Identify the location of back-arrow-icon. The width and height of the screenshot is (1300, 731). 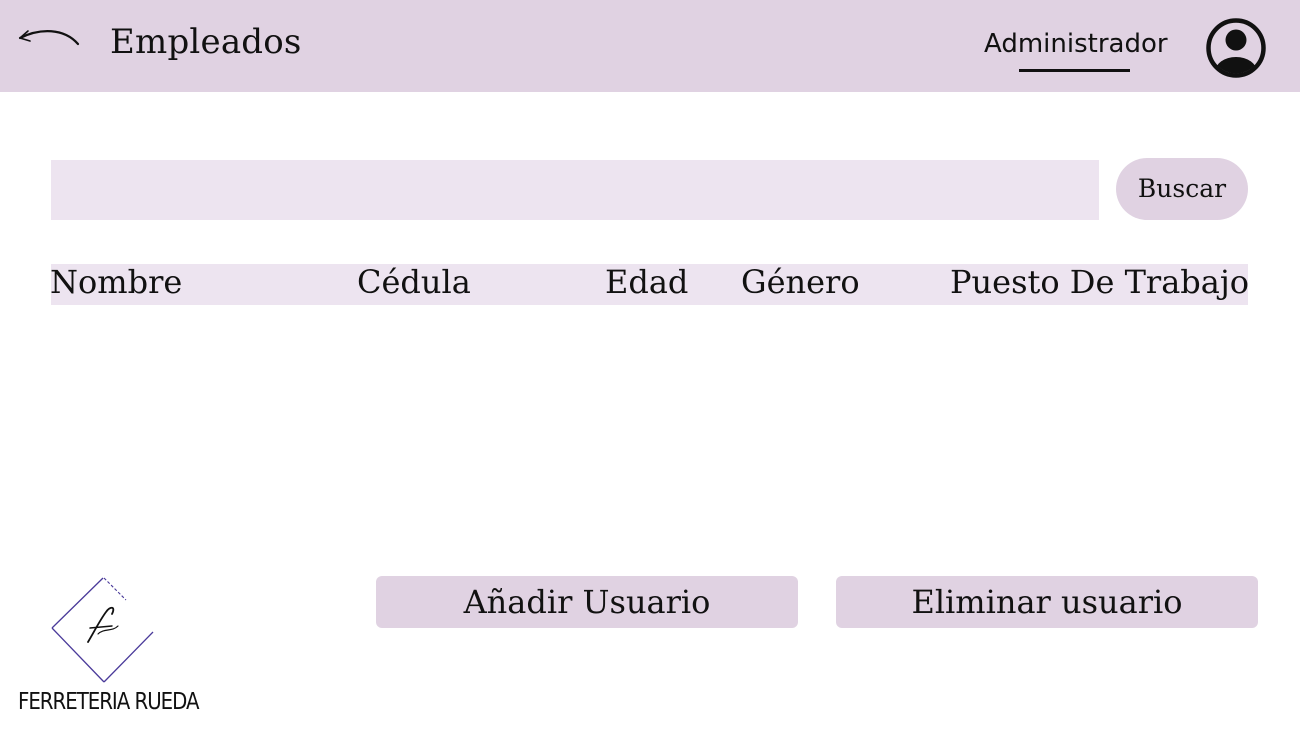
(48, 37).